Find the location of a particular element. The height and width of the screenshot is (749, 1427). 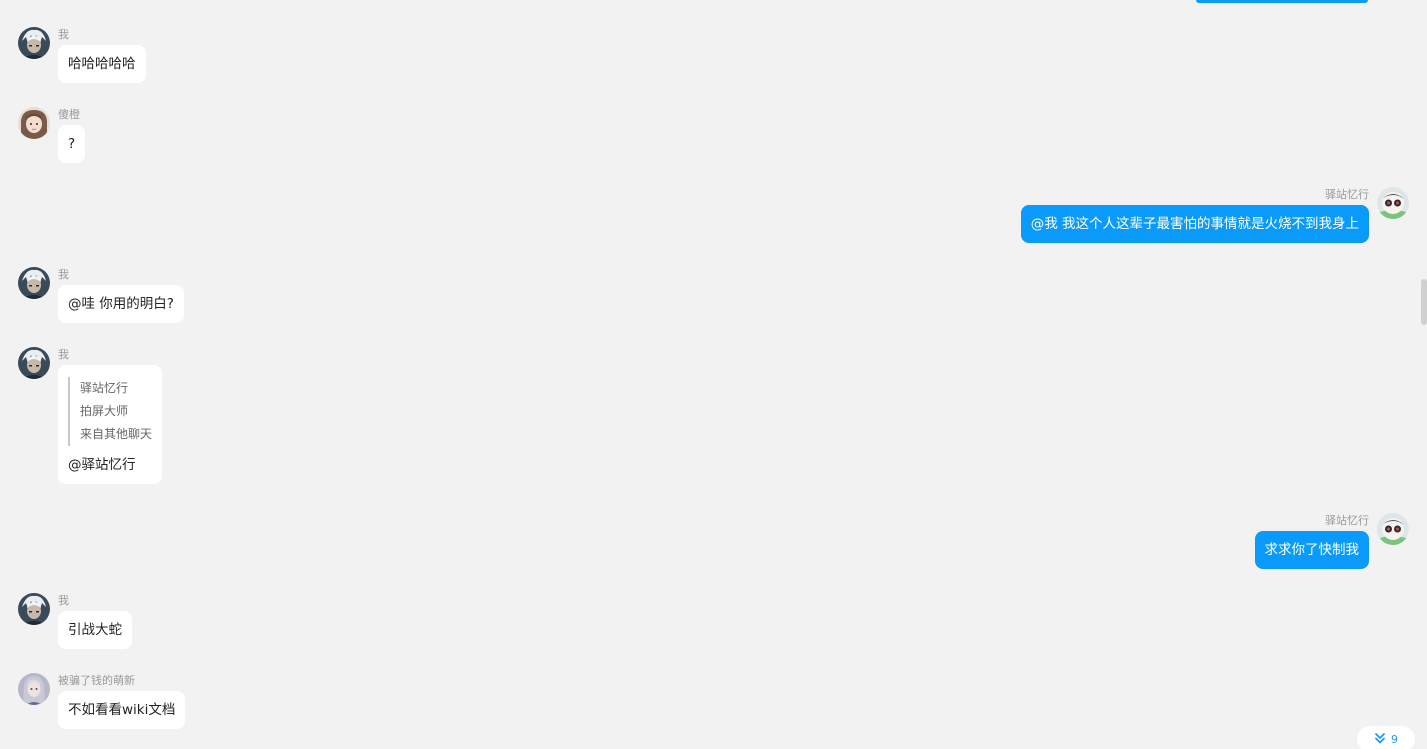

message-item: 被骗了钱的萌新 不如看看wiki文档 is located at coordinates (102, 701).